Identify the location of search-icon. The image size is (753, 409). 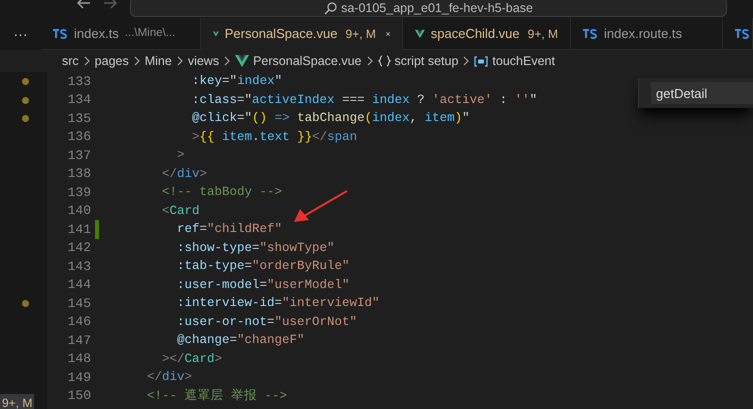
(331, 8).